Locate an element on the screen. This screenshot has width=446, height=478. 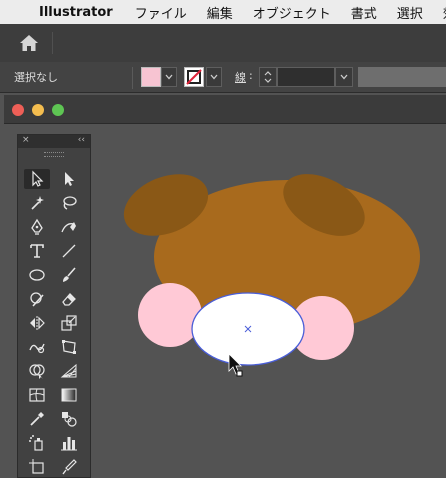
selection-arrow-icon is located at coordinates (38, 178).